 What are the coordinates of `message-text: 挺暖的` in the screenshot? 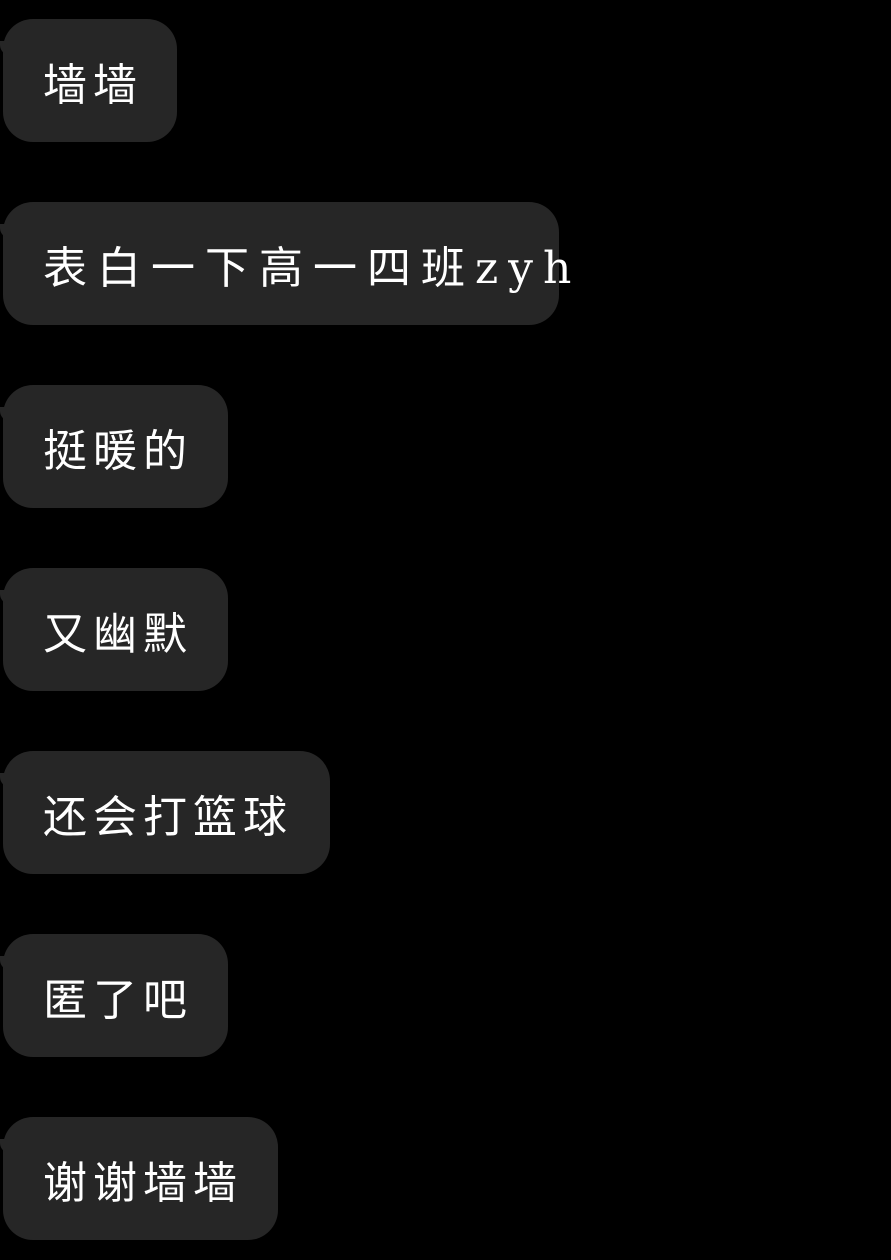 It's located at (118, 451).